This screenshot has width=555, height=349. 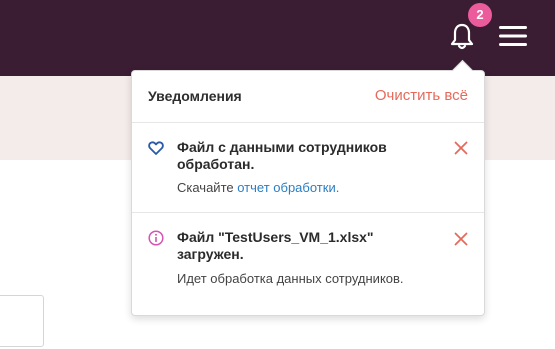 I want to click on notification-title: Файл с данными сотрудников обработан., so click(x=282, y=155).